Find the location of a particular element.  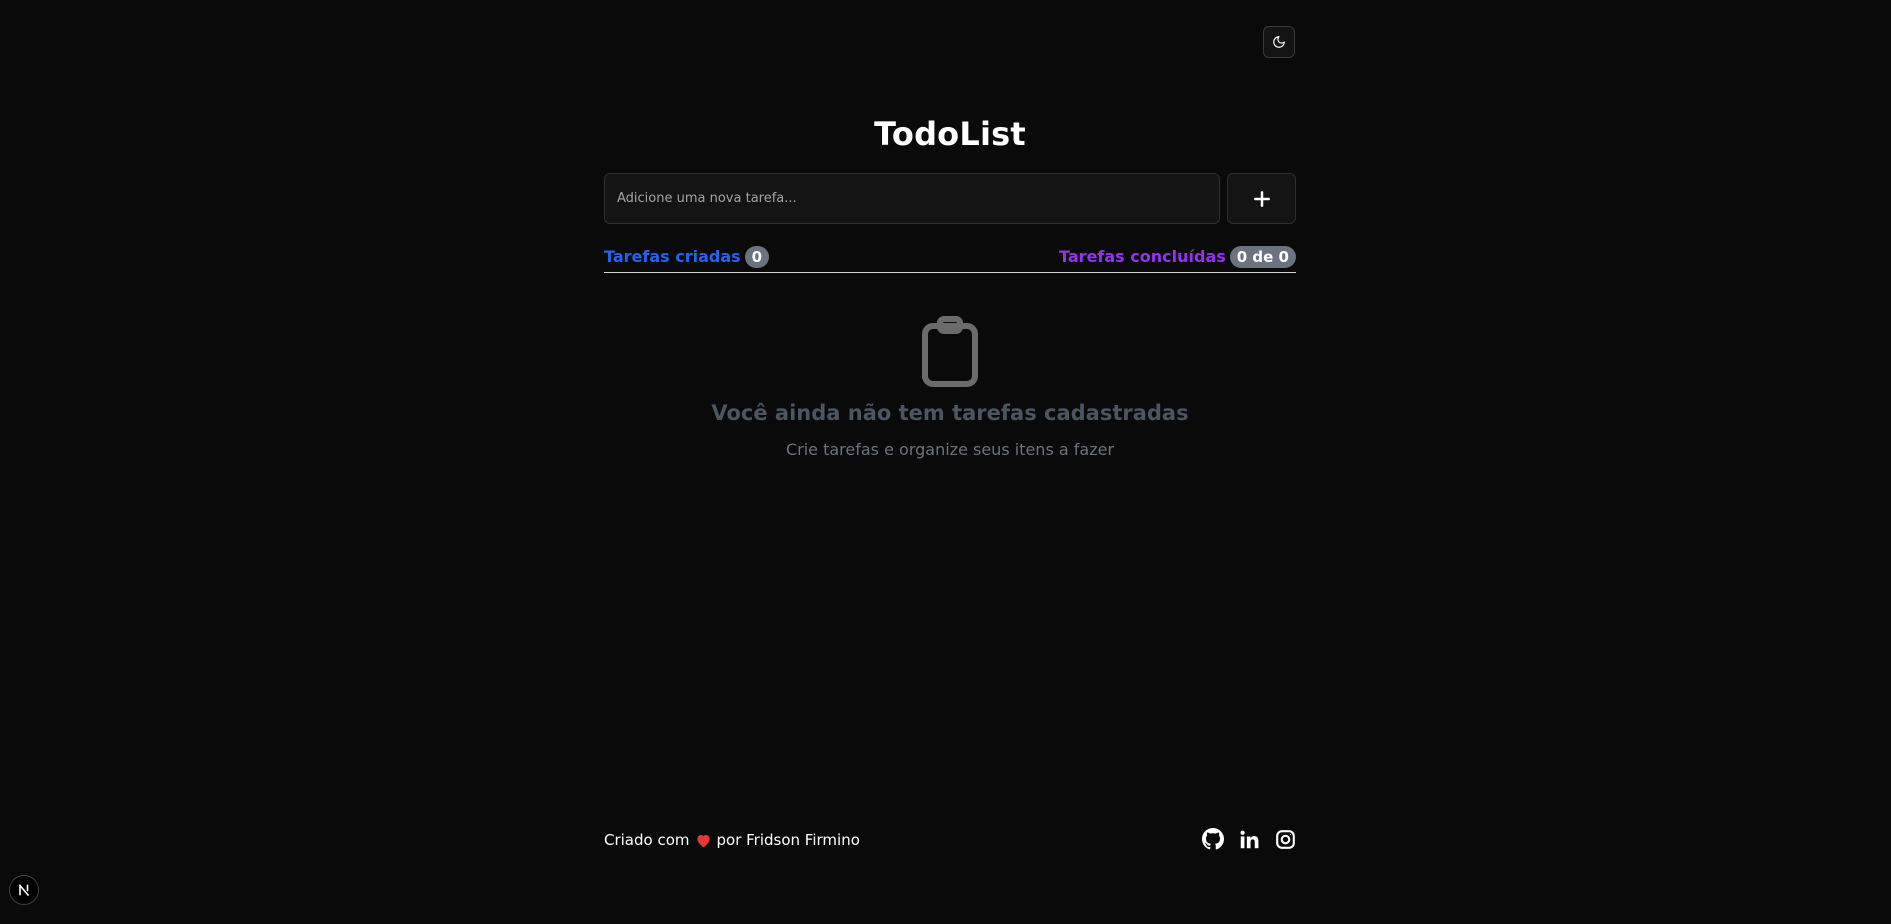

footer-credit: Criado com por Fridson Firmino is located at coordinates (732, 840).